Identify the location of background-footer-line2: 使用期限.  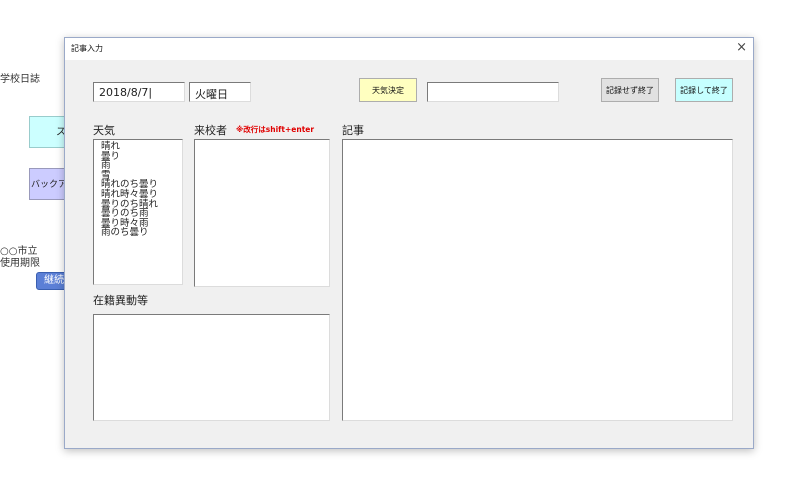
(20, 263).